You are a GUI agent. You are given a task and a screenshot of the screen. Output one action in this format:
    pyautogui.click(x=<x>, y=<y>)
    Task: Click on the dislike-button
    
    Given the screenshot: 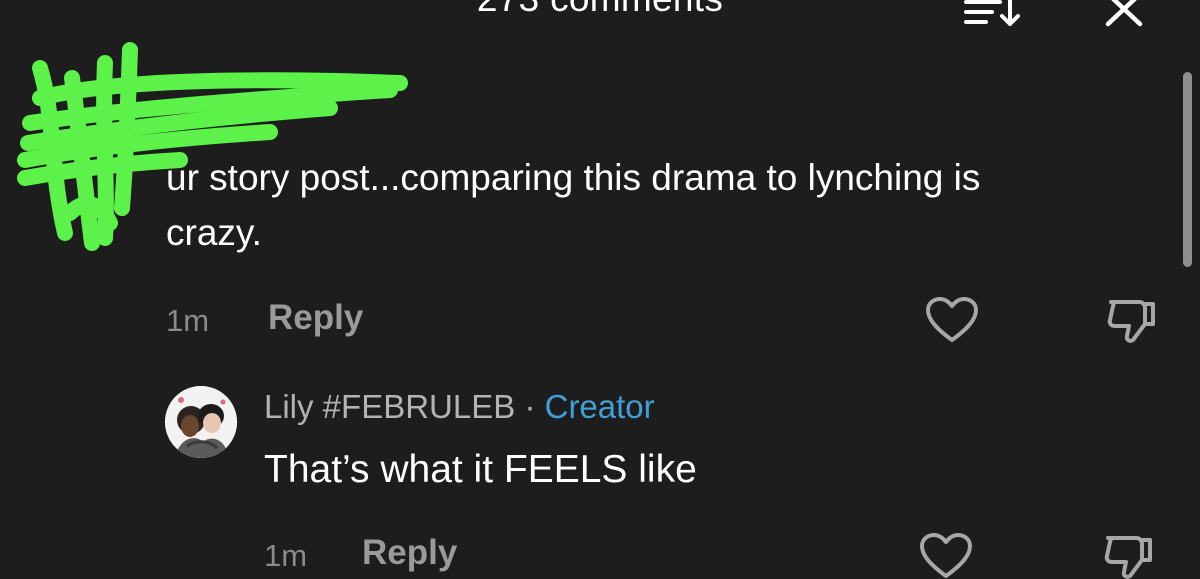 What is the action you would take?
    pyautogui.click(x=1131, y=321)
    